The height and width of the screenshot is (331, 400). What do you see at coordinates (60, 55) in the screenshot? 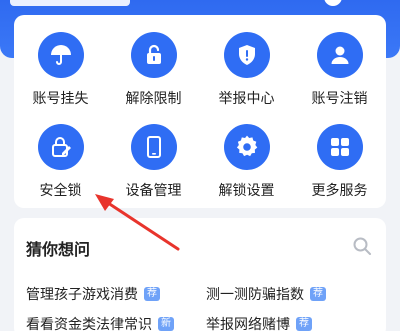
I see `umbrella-icon` at bounding box center [60, 55].